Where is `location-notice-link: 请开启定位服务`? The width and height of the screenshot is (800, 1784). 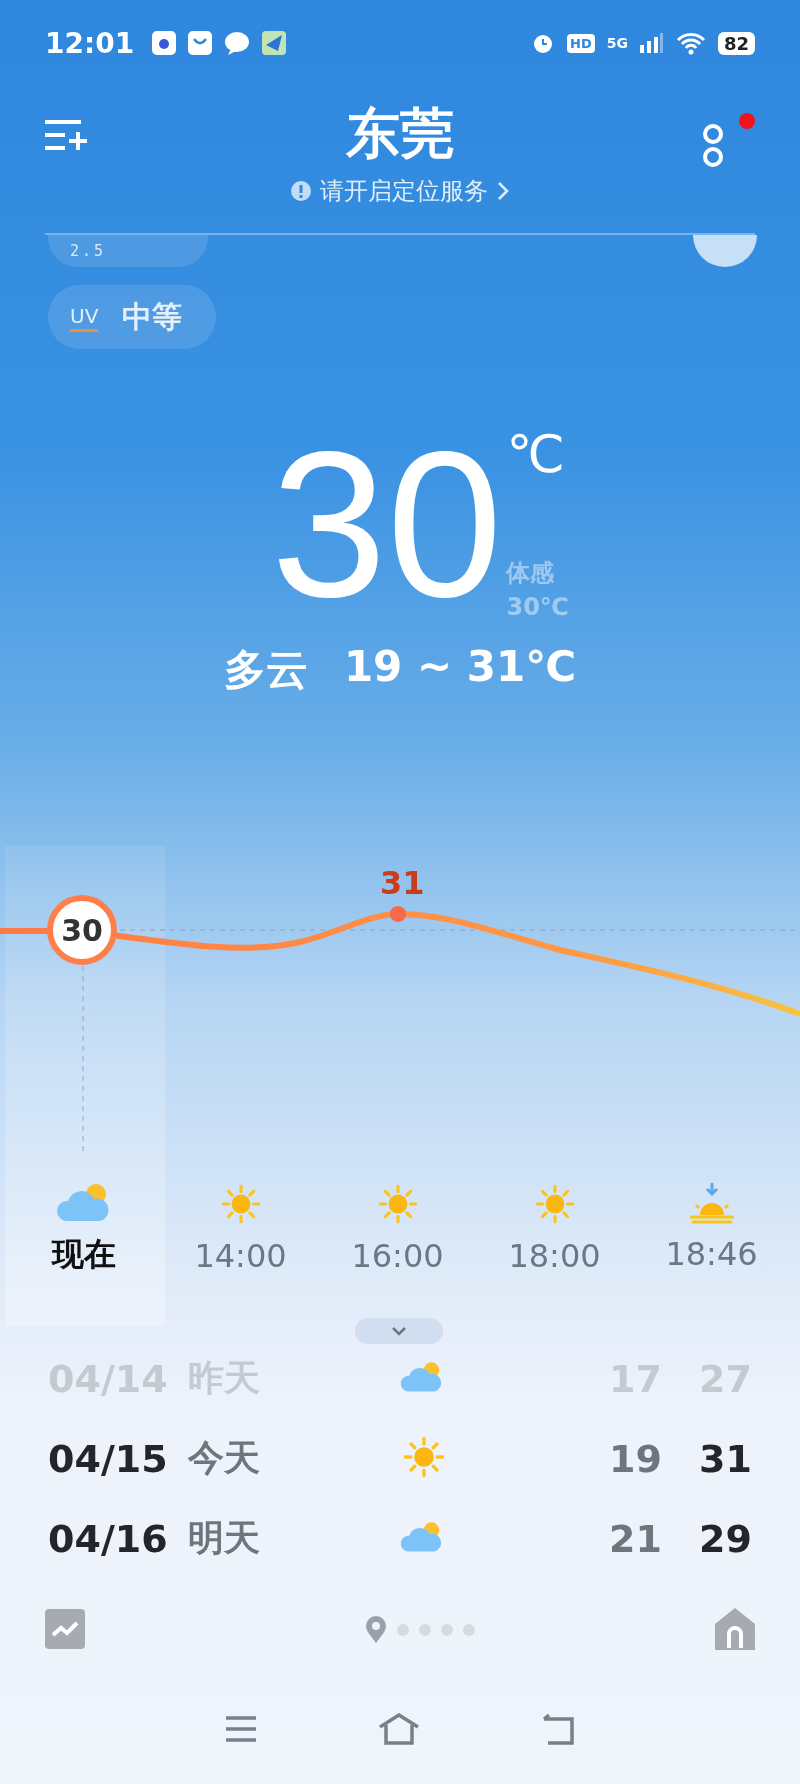
location-notice-link: 请开启定位服务 is located at coordinates (400, 190).